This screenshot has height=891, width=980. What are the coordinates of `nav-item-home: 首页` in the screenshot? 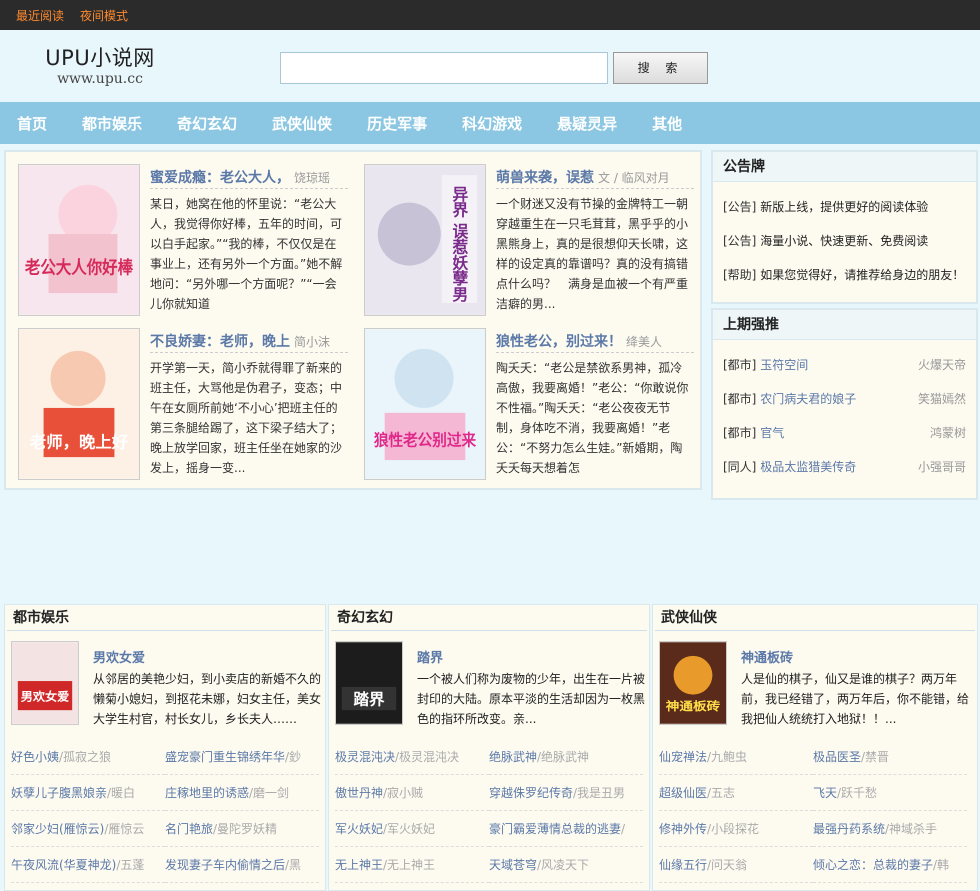 It's located at (32, 123).